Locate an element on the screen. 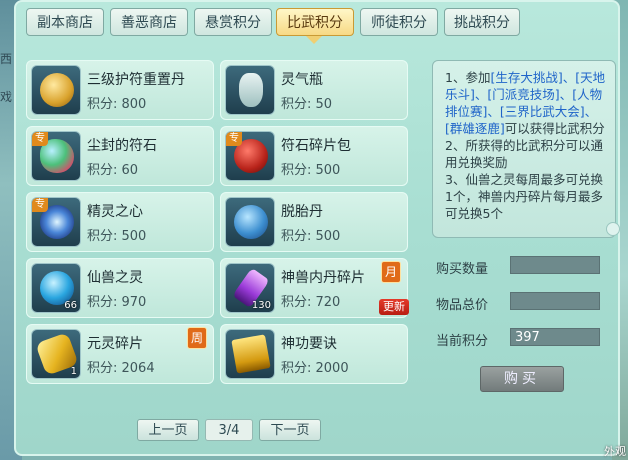 The width and height of the screenshot is (628, 460). shop-item: 专 符石碎片包 积分: 500 is located at coordinates (314, 156).